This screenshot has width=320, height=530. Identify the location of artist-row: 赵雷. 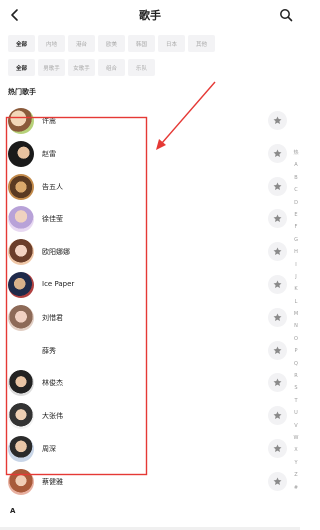
(146, 154).